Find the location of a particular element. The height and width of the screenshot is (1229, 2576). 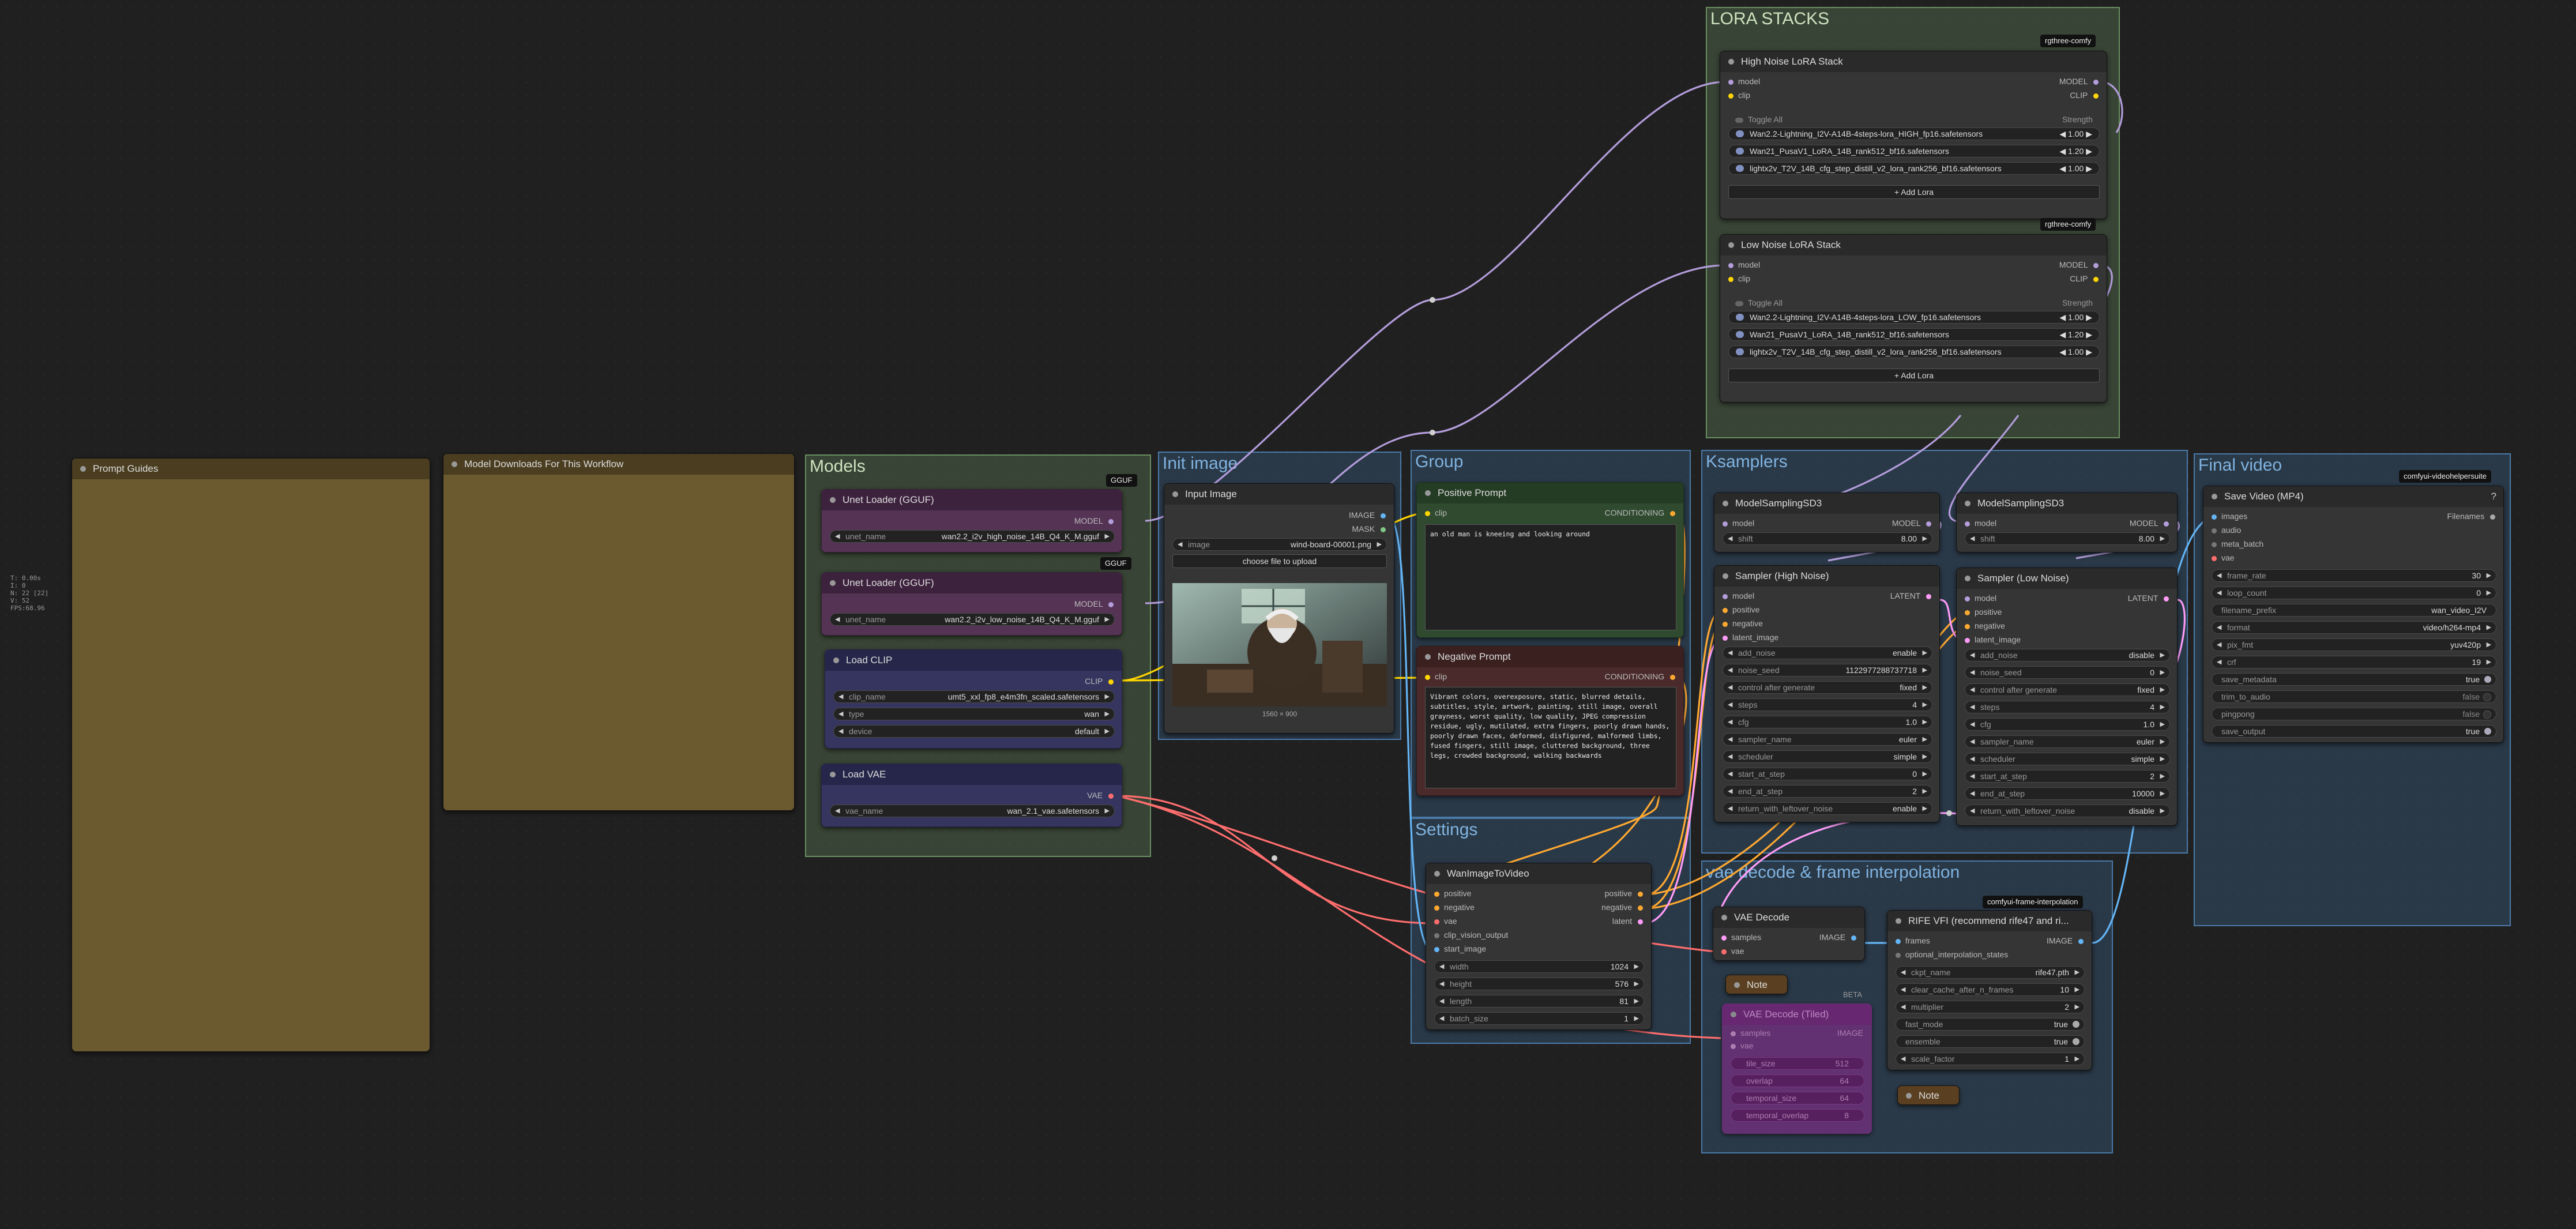

node-note: Note is located at coordinates (1756, 984).